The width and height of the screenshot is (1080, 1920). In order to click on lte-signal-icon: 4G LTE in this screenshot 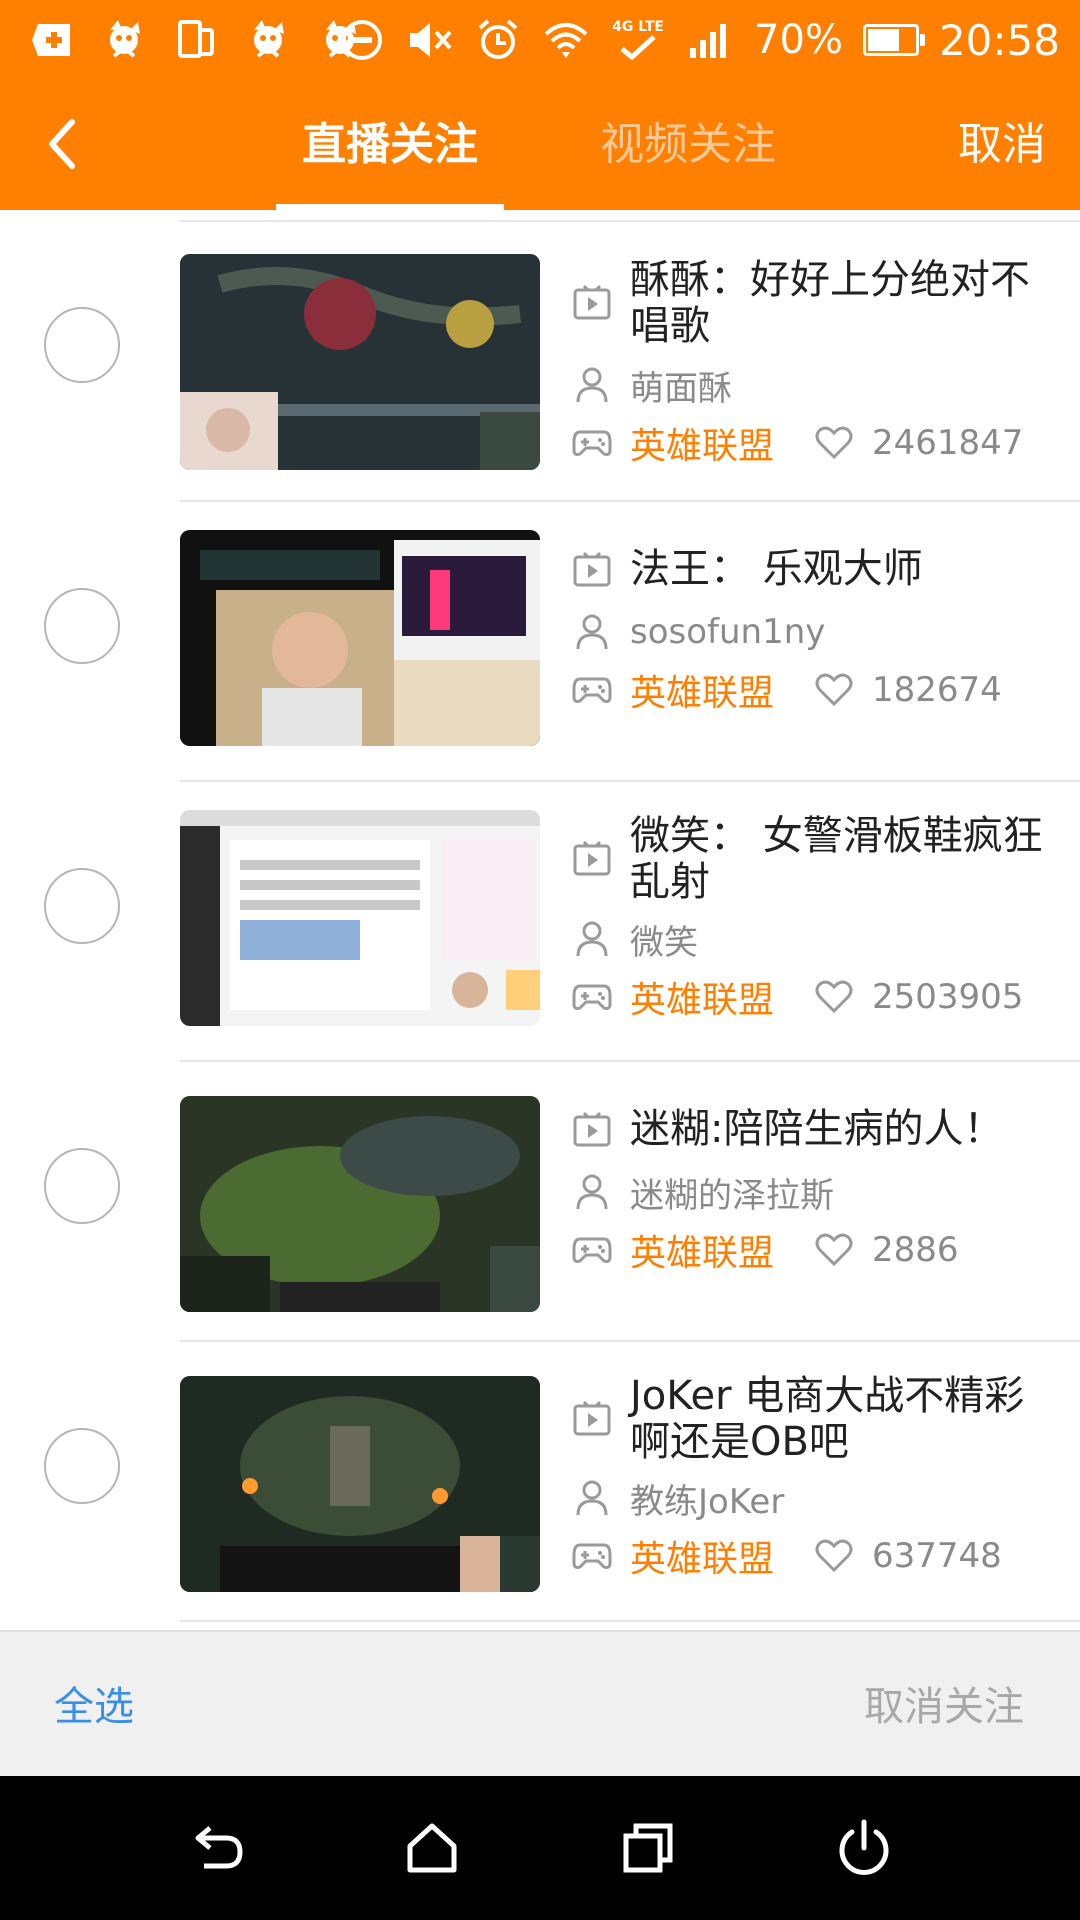, I will do `click(638, 40)`.